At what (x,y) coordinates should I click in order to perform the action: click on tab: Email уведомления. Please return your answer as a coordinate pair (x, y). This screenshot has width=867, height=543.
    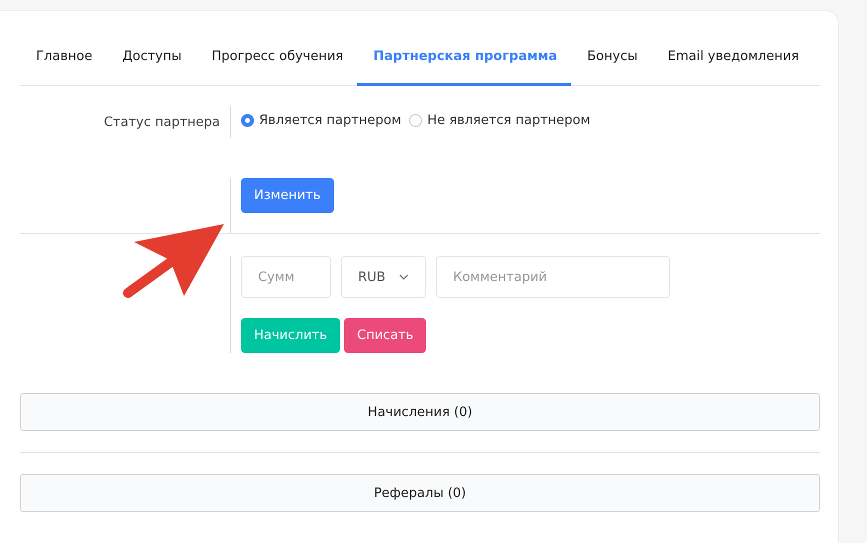
    Looking at the image, I should click on (732, 61).